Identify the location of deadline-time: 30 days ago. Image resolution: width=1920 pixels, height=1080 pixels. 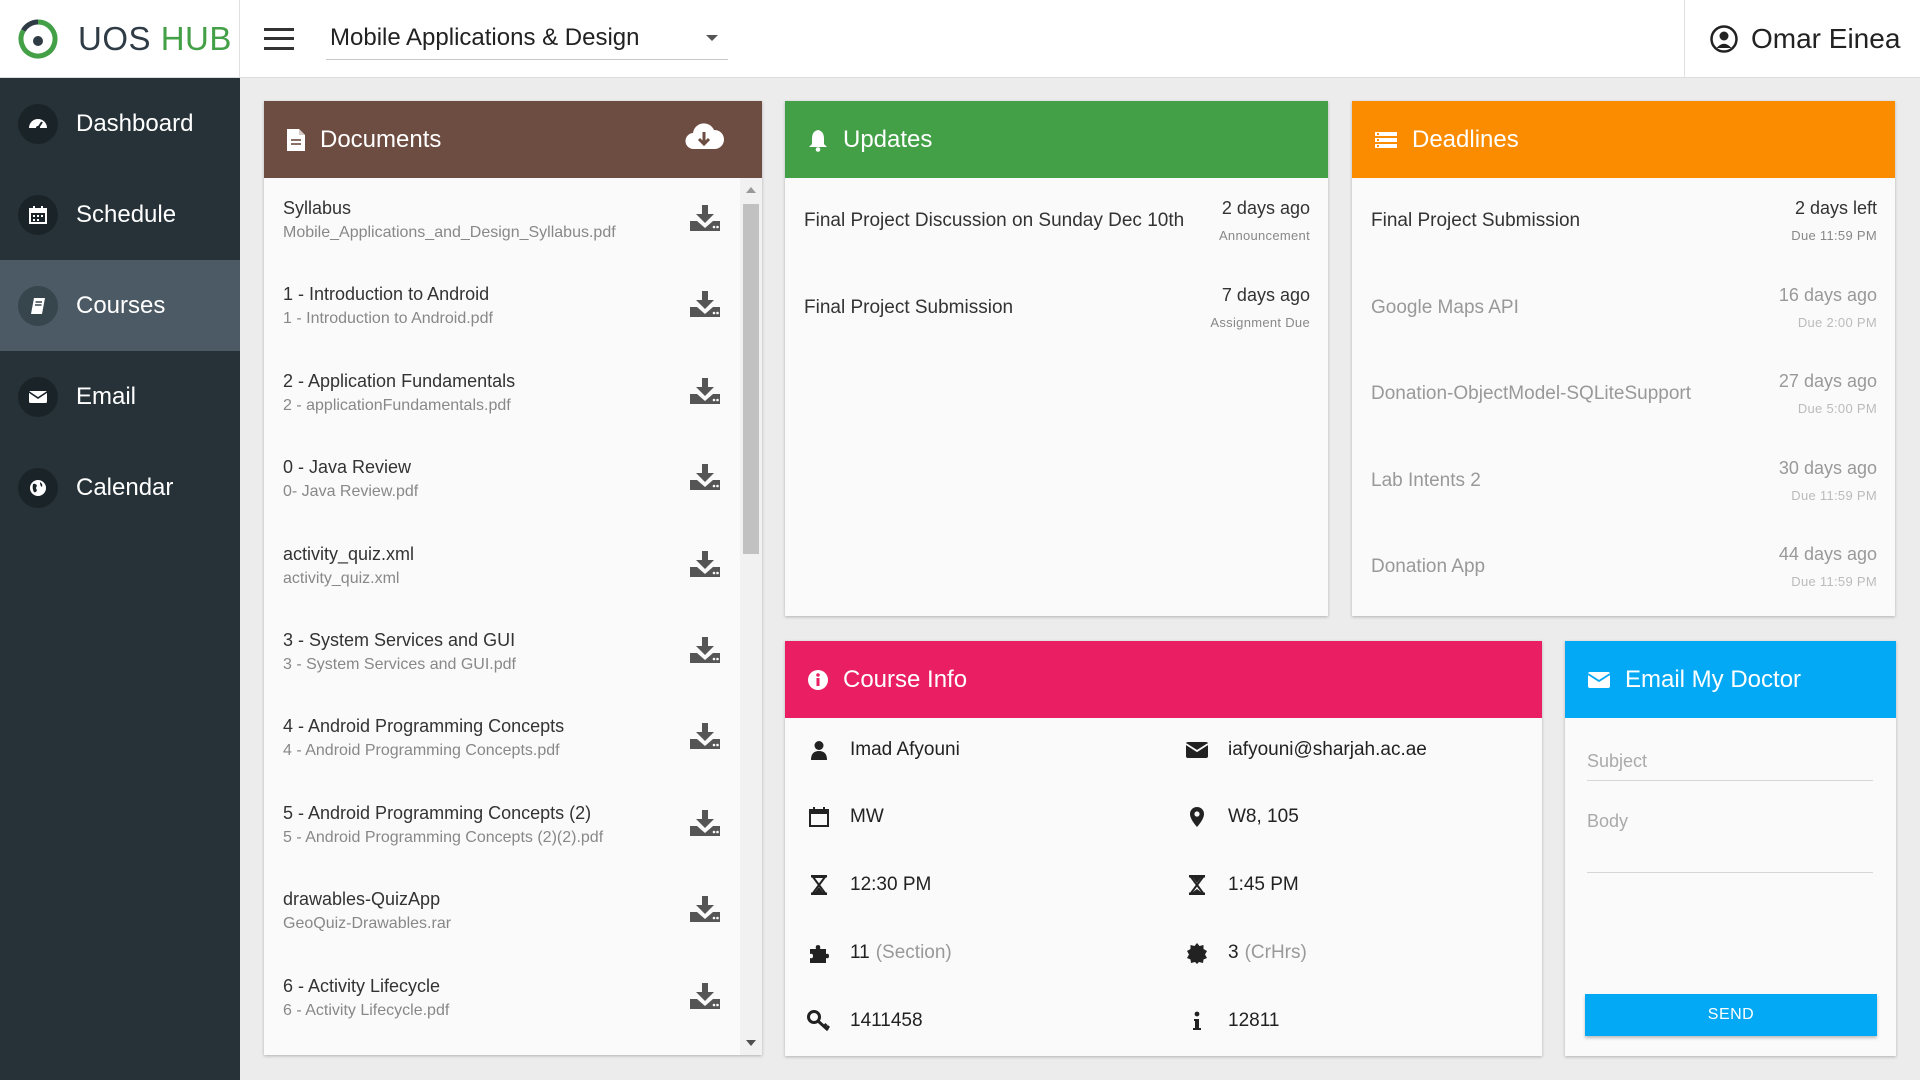
(1827, 467).